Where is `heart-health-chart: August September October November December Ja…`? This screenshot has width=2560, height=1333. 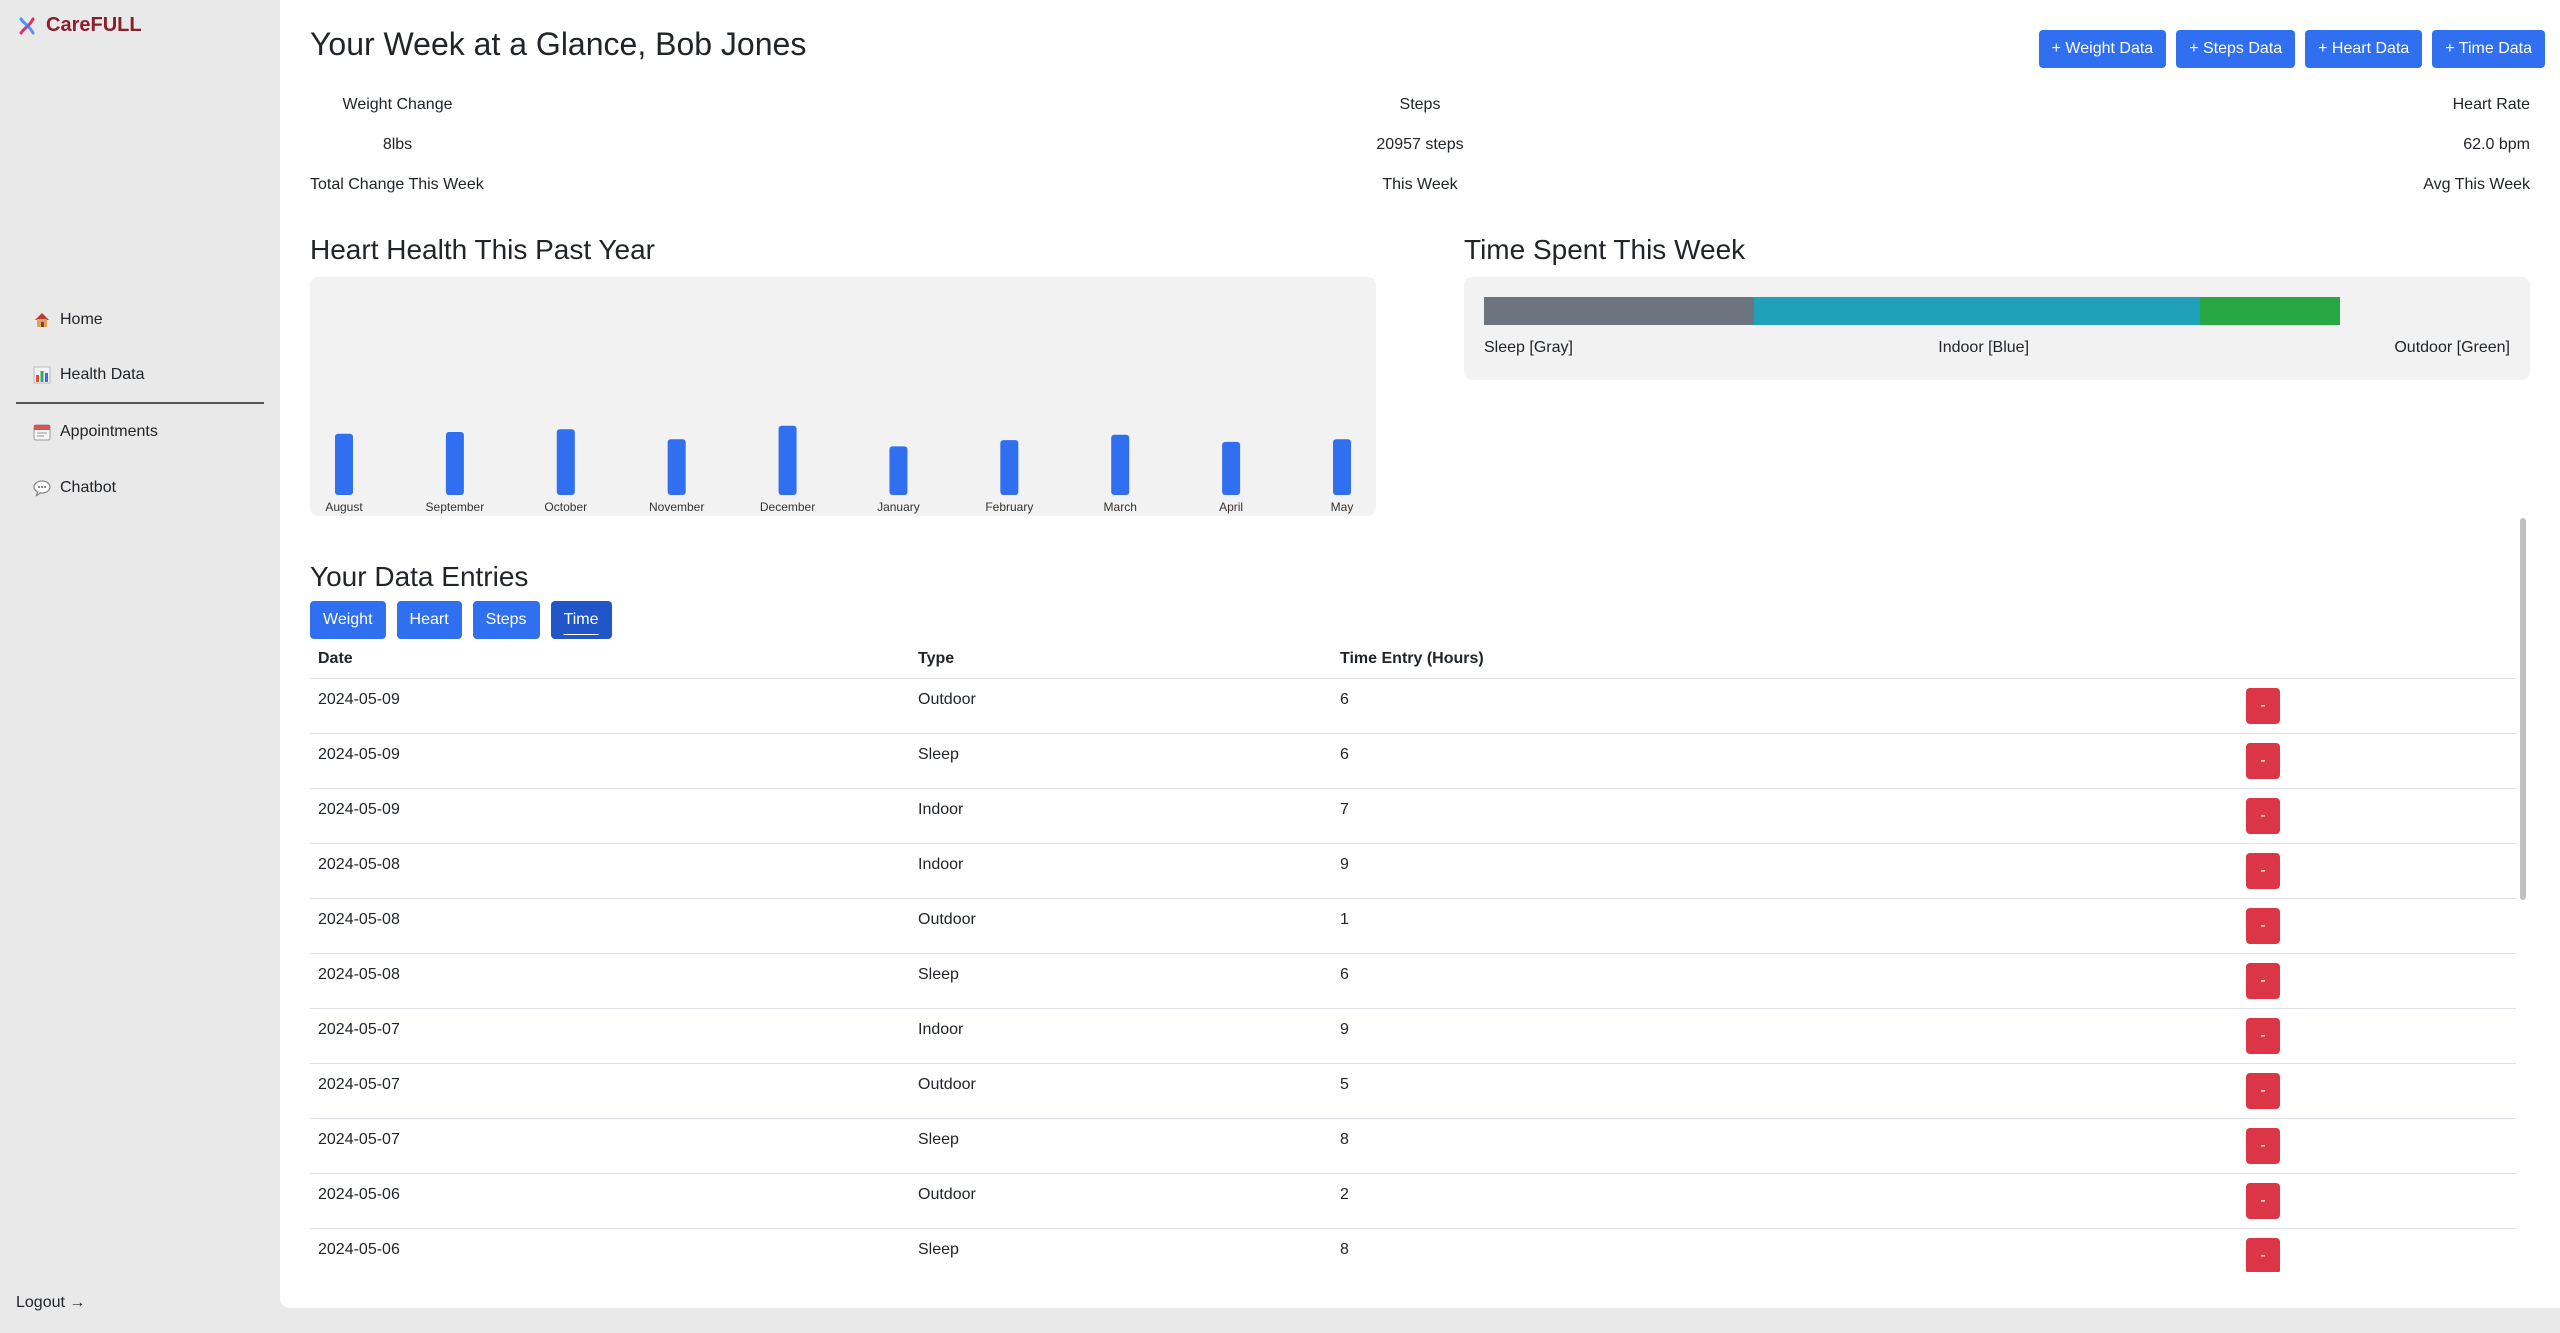
heart-health-chart: August September October November December Ja… is located at coordinates (843, 396).